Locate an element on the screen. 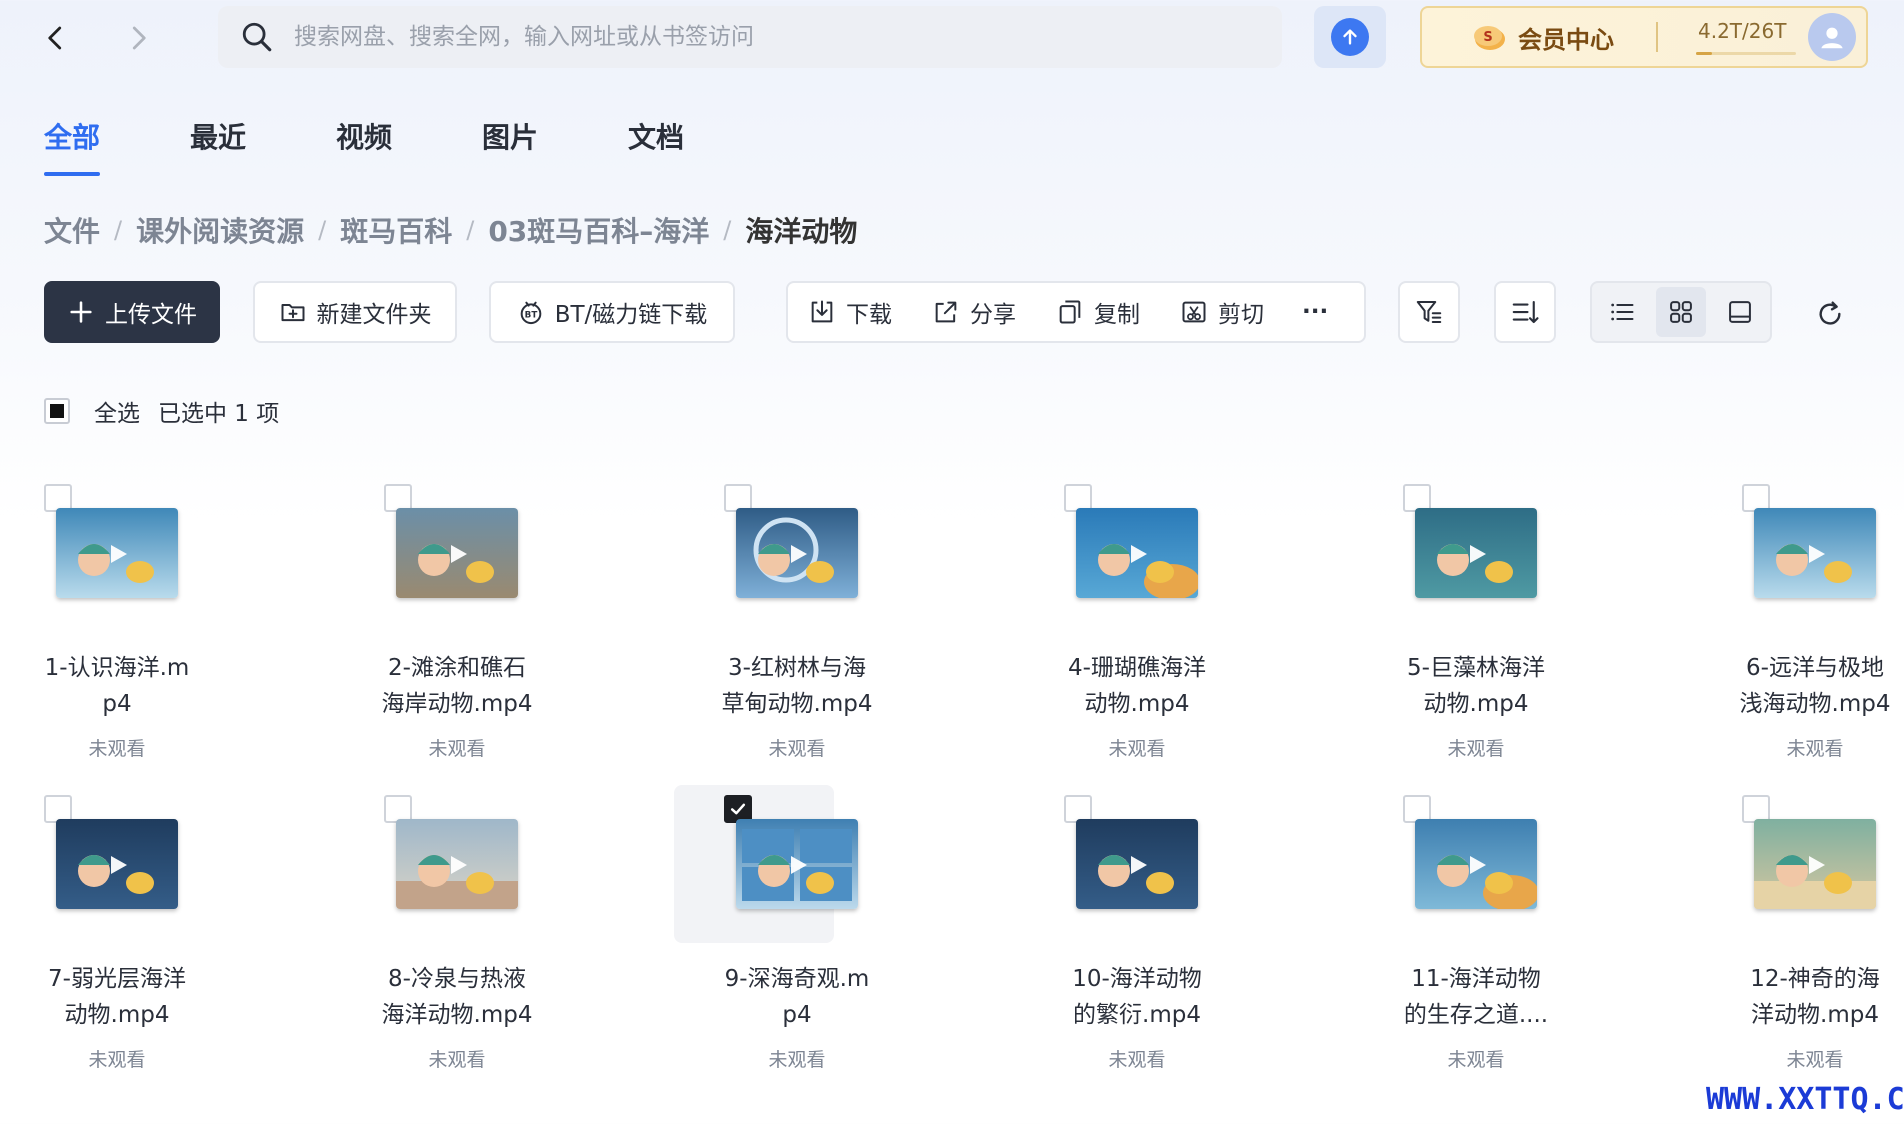  arrow-up-icon is located at coordinates (1350, 37).